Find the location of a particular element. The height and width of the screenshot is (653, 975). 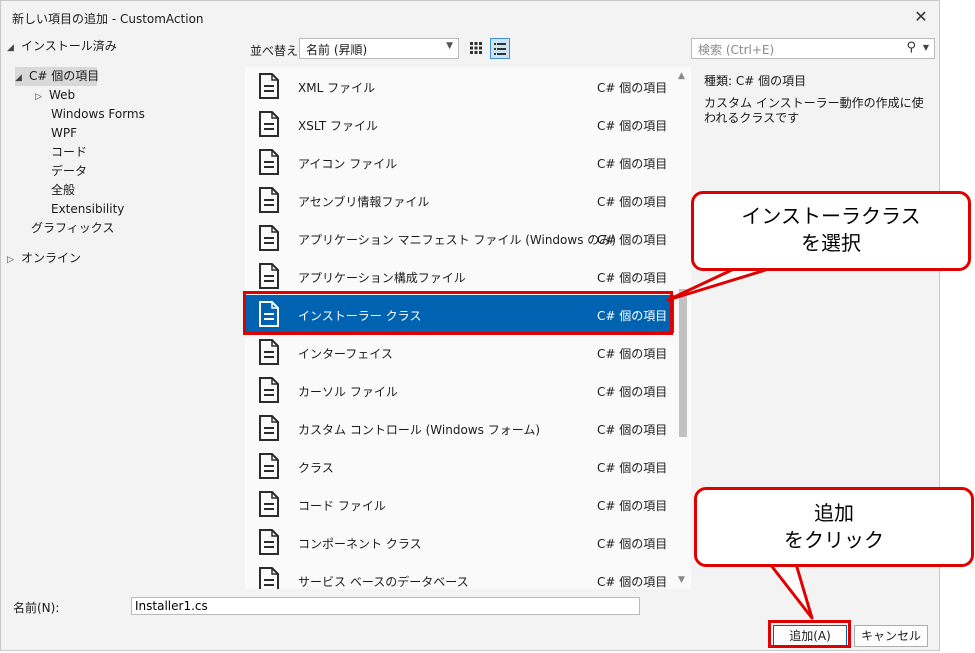

component-class-icon is located at coordinates (269, 542).